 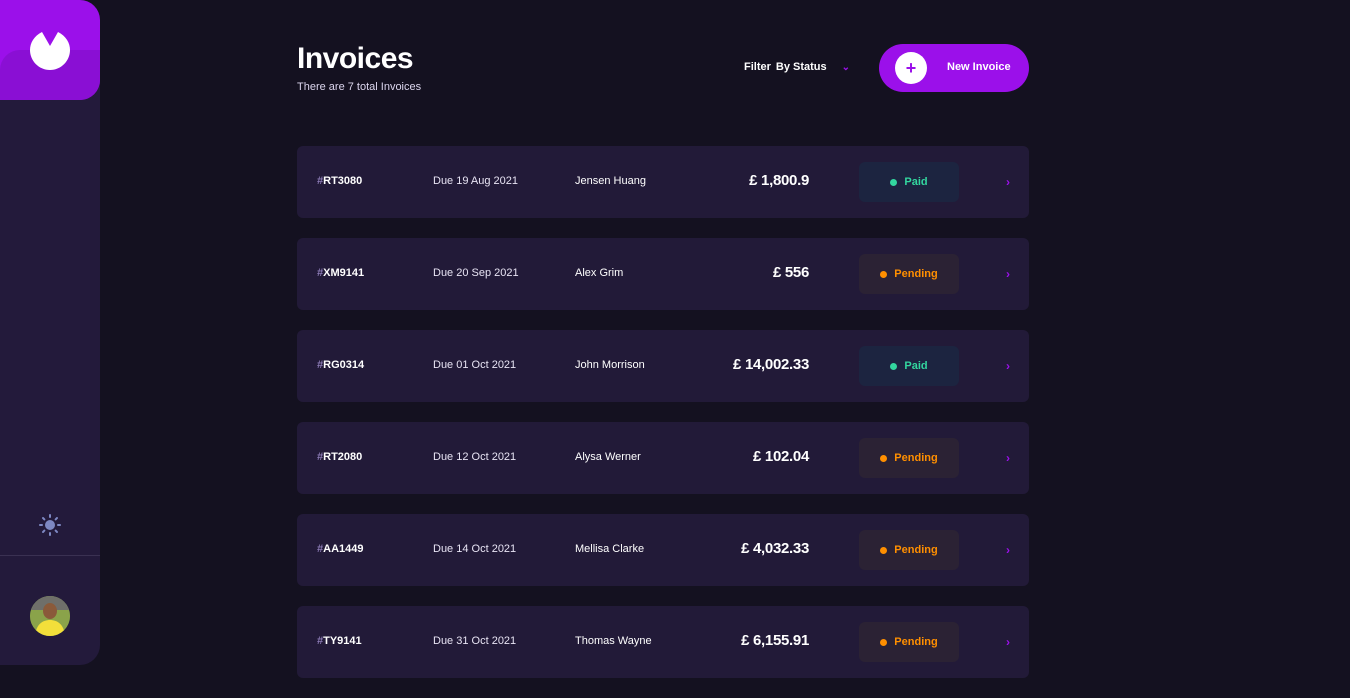 I want to click on invoice-id-value: TY9141, so click(x=342, y=641).